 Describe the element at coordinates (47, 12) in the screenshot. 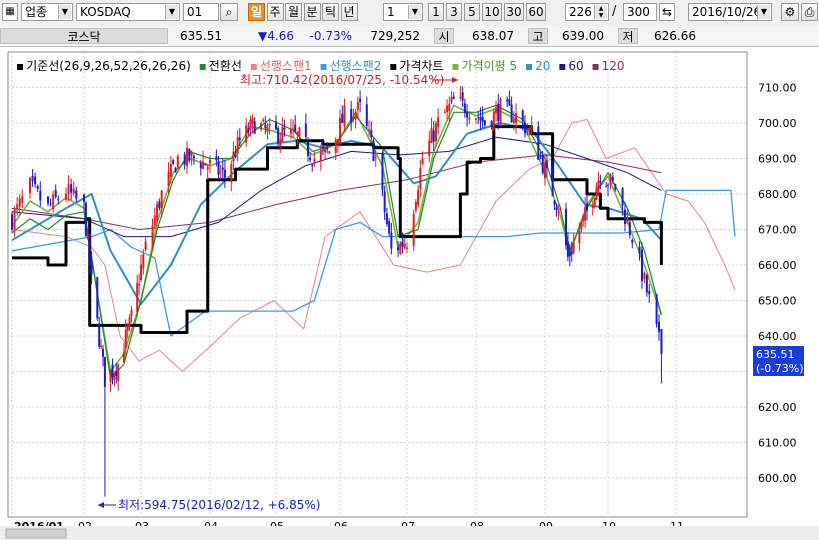

I see `market-select: 업종 ▼` at that location.